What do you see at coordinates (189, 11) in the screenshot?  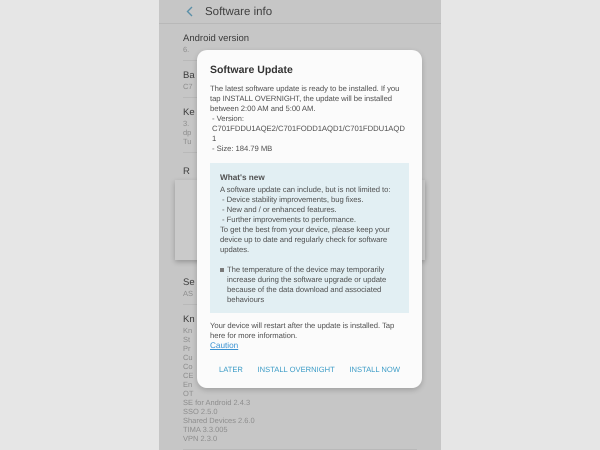 I see `back-icon` at bounding box center [189, 11].